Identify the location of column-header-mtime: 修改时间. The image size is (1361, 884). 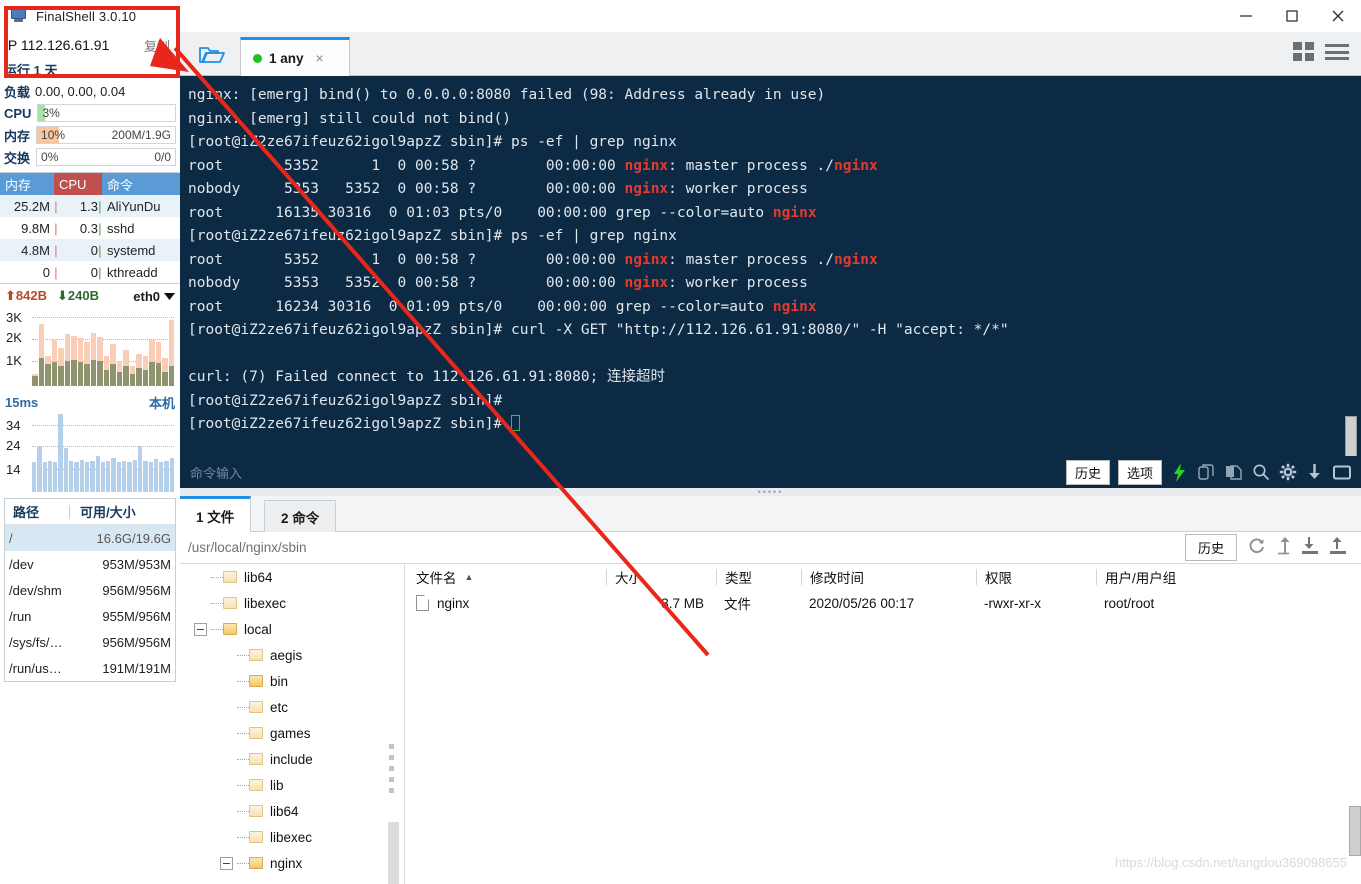
(888, 577).